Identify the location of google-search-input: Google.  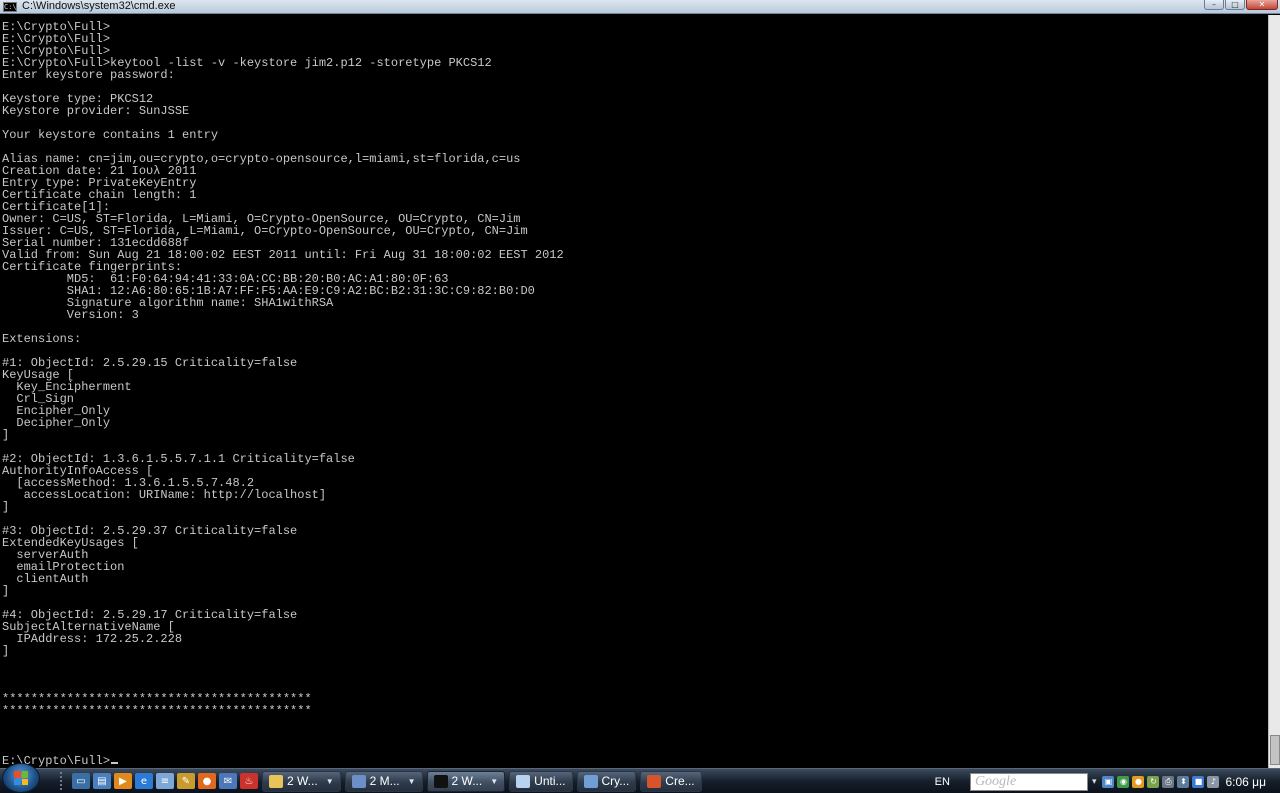
(1028, 781).